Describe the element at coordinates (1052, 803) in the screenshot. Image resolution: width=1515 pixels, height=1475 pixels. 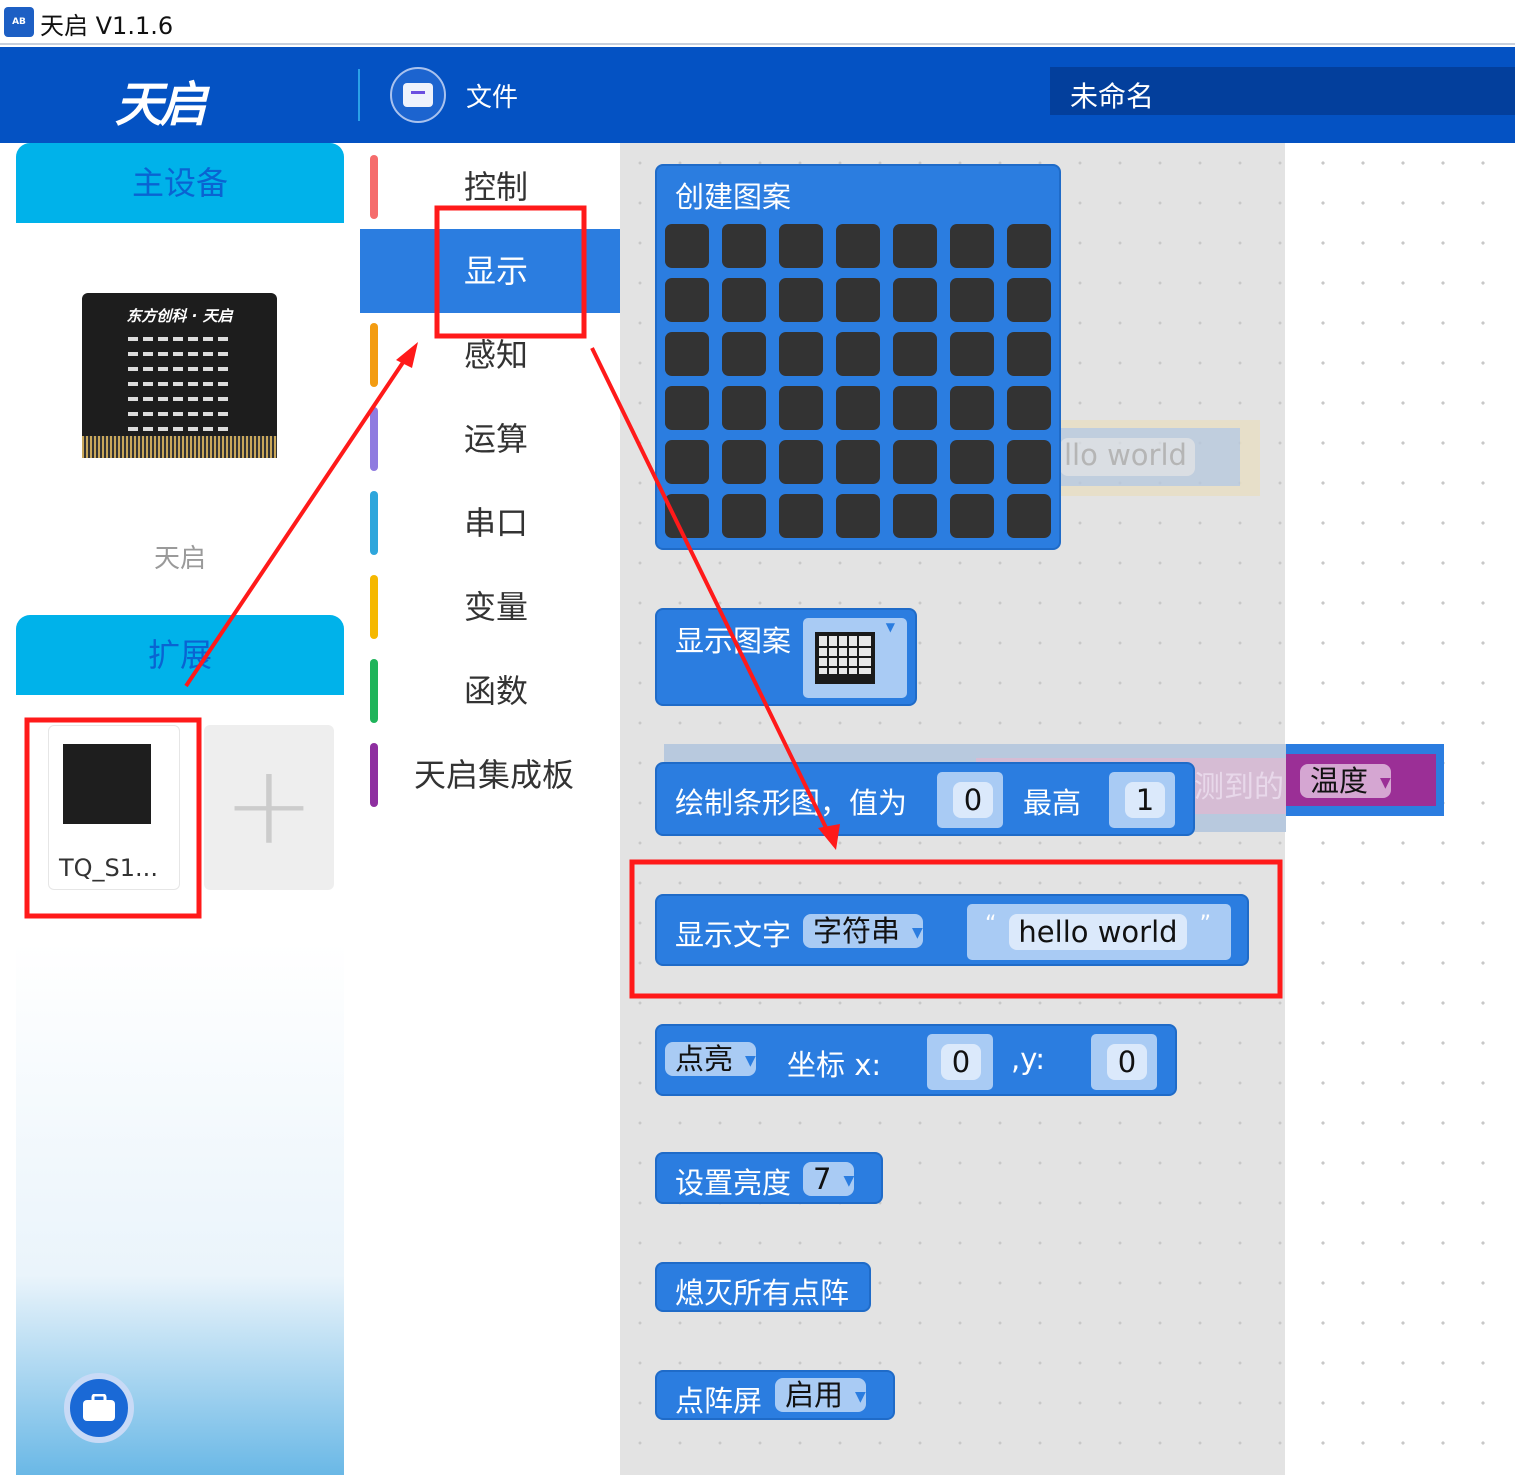
I see `max-label: 最高` at that location.